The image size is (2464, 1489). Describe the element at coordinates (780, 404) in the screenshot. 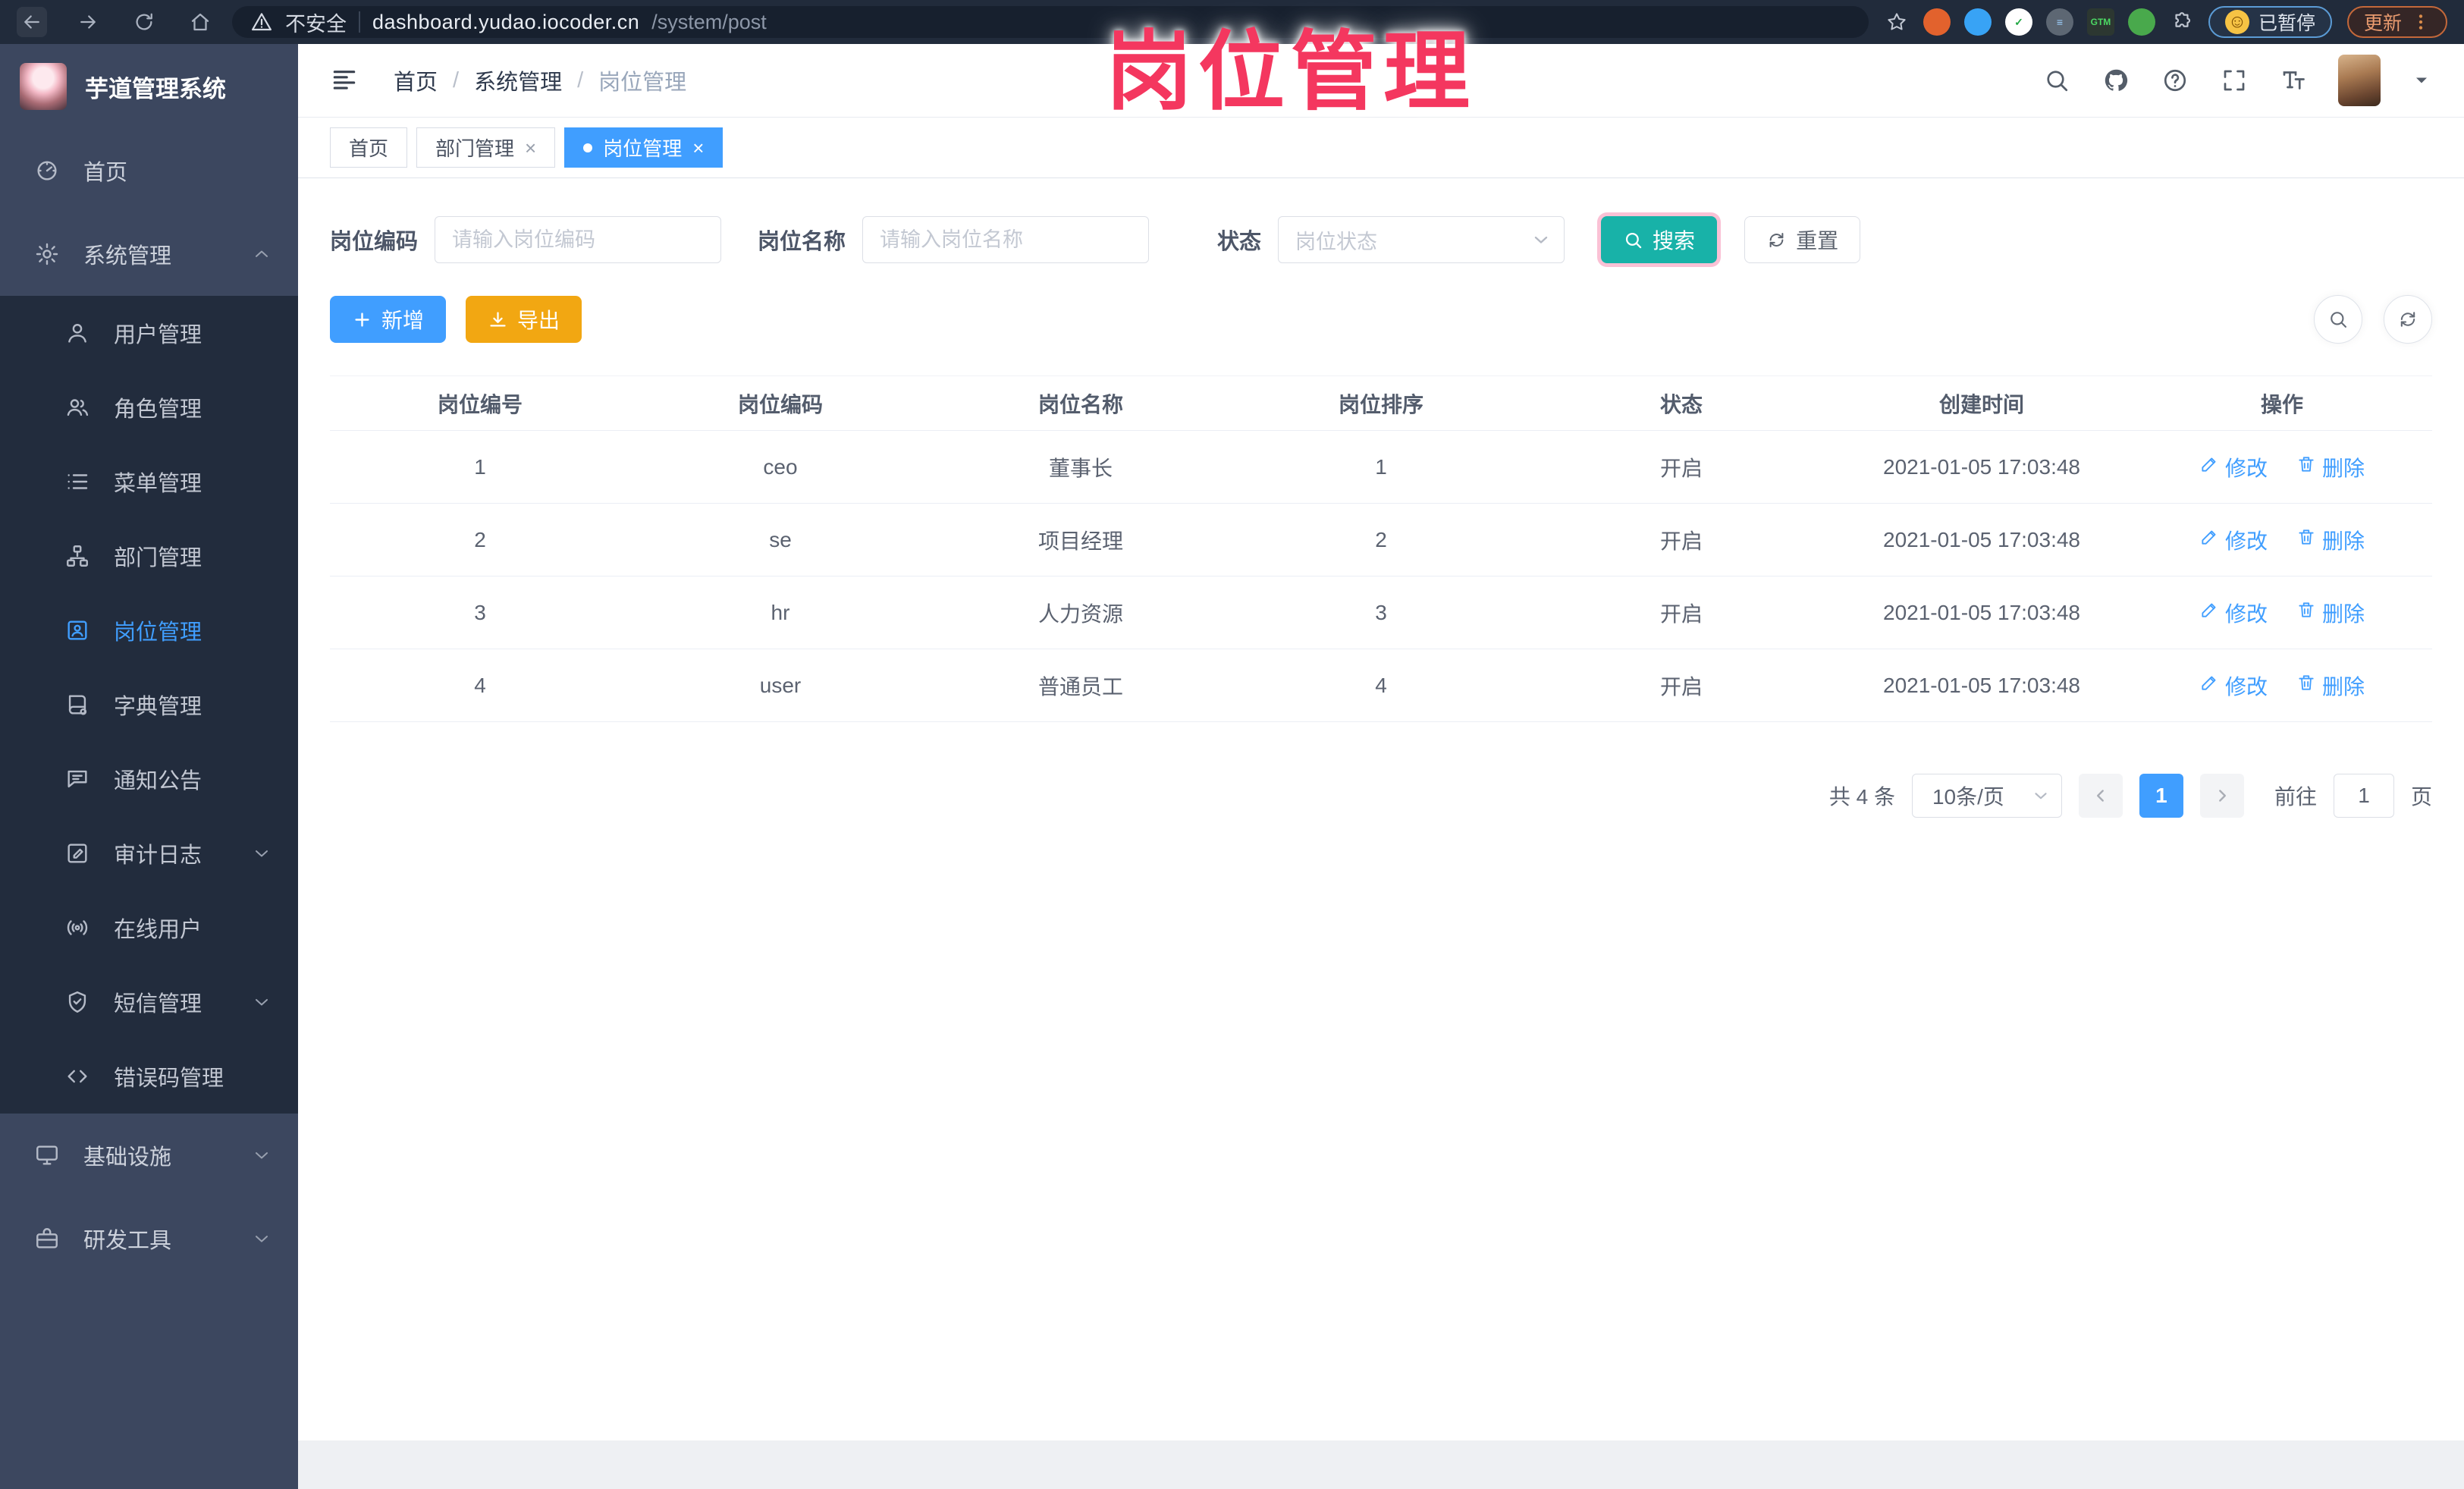

I see `column-header: 岗位编码` at that location.